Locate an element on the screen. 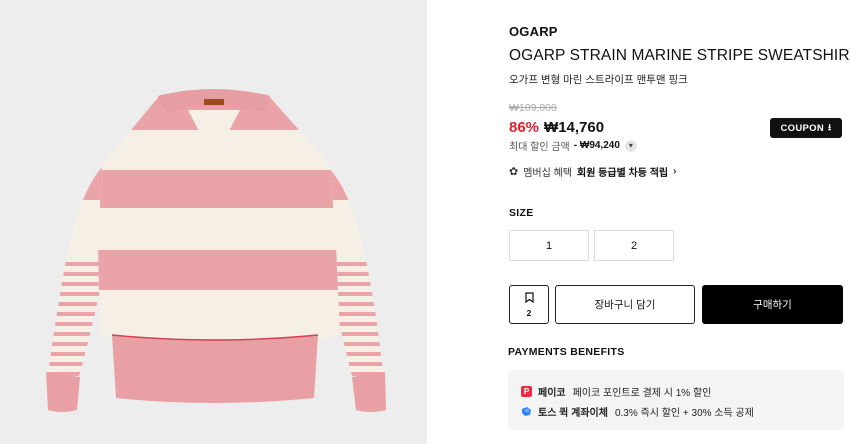 The width and height of the screenshot is (850, 444). coupon-button: COUPON ⭳ is located at coordinates (806, 128).